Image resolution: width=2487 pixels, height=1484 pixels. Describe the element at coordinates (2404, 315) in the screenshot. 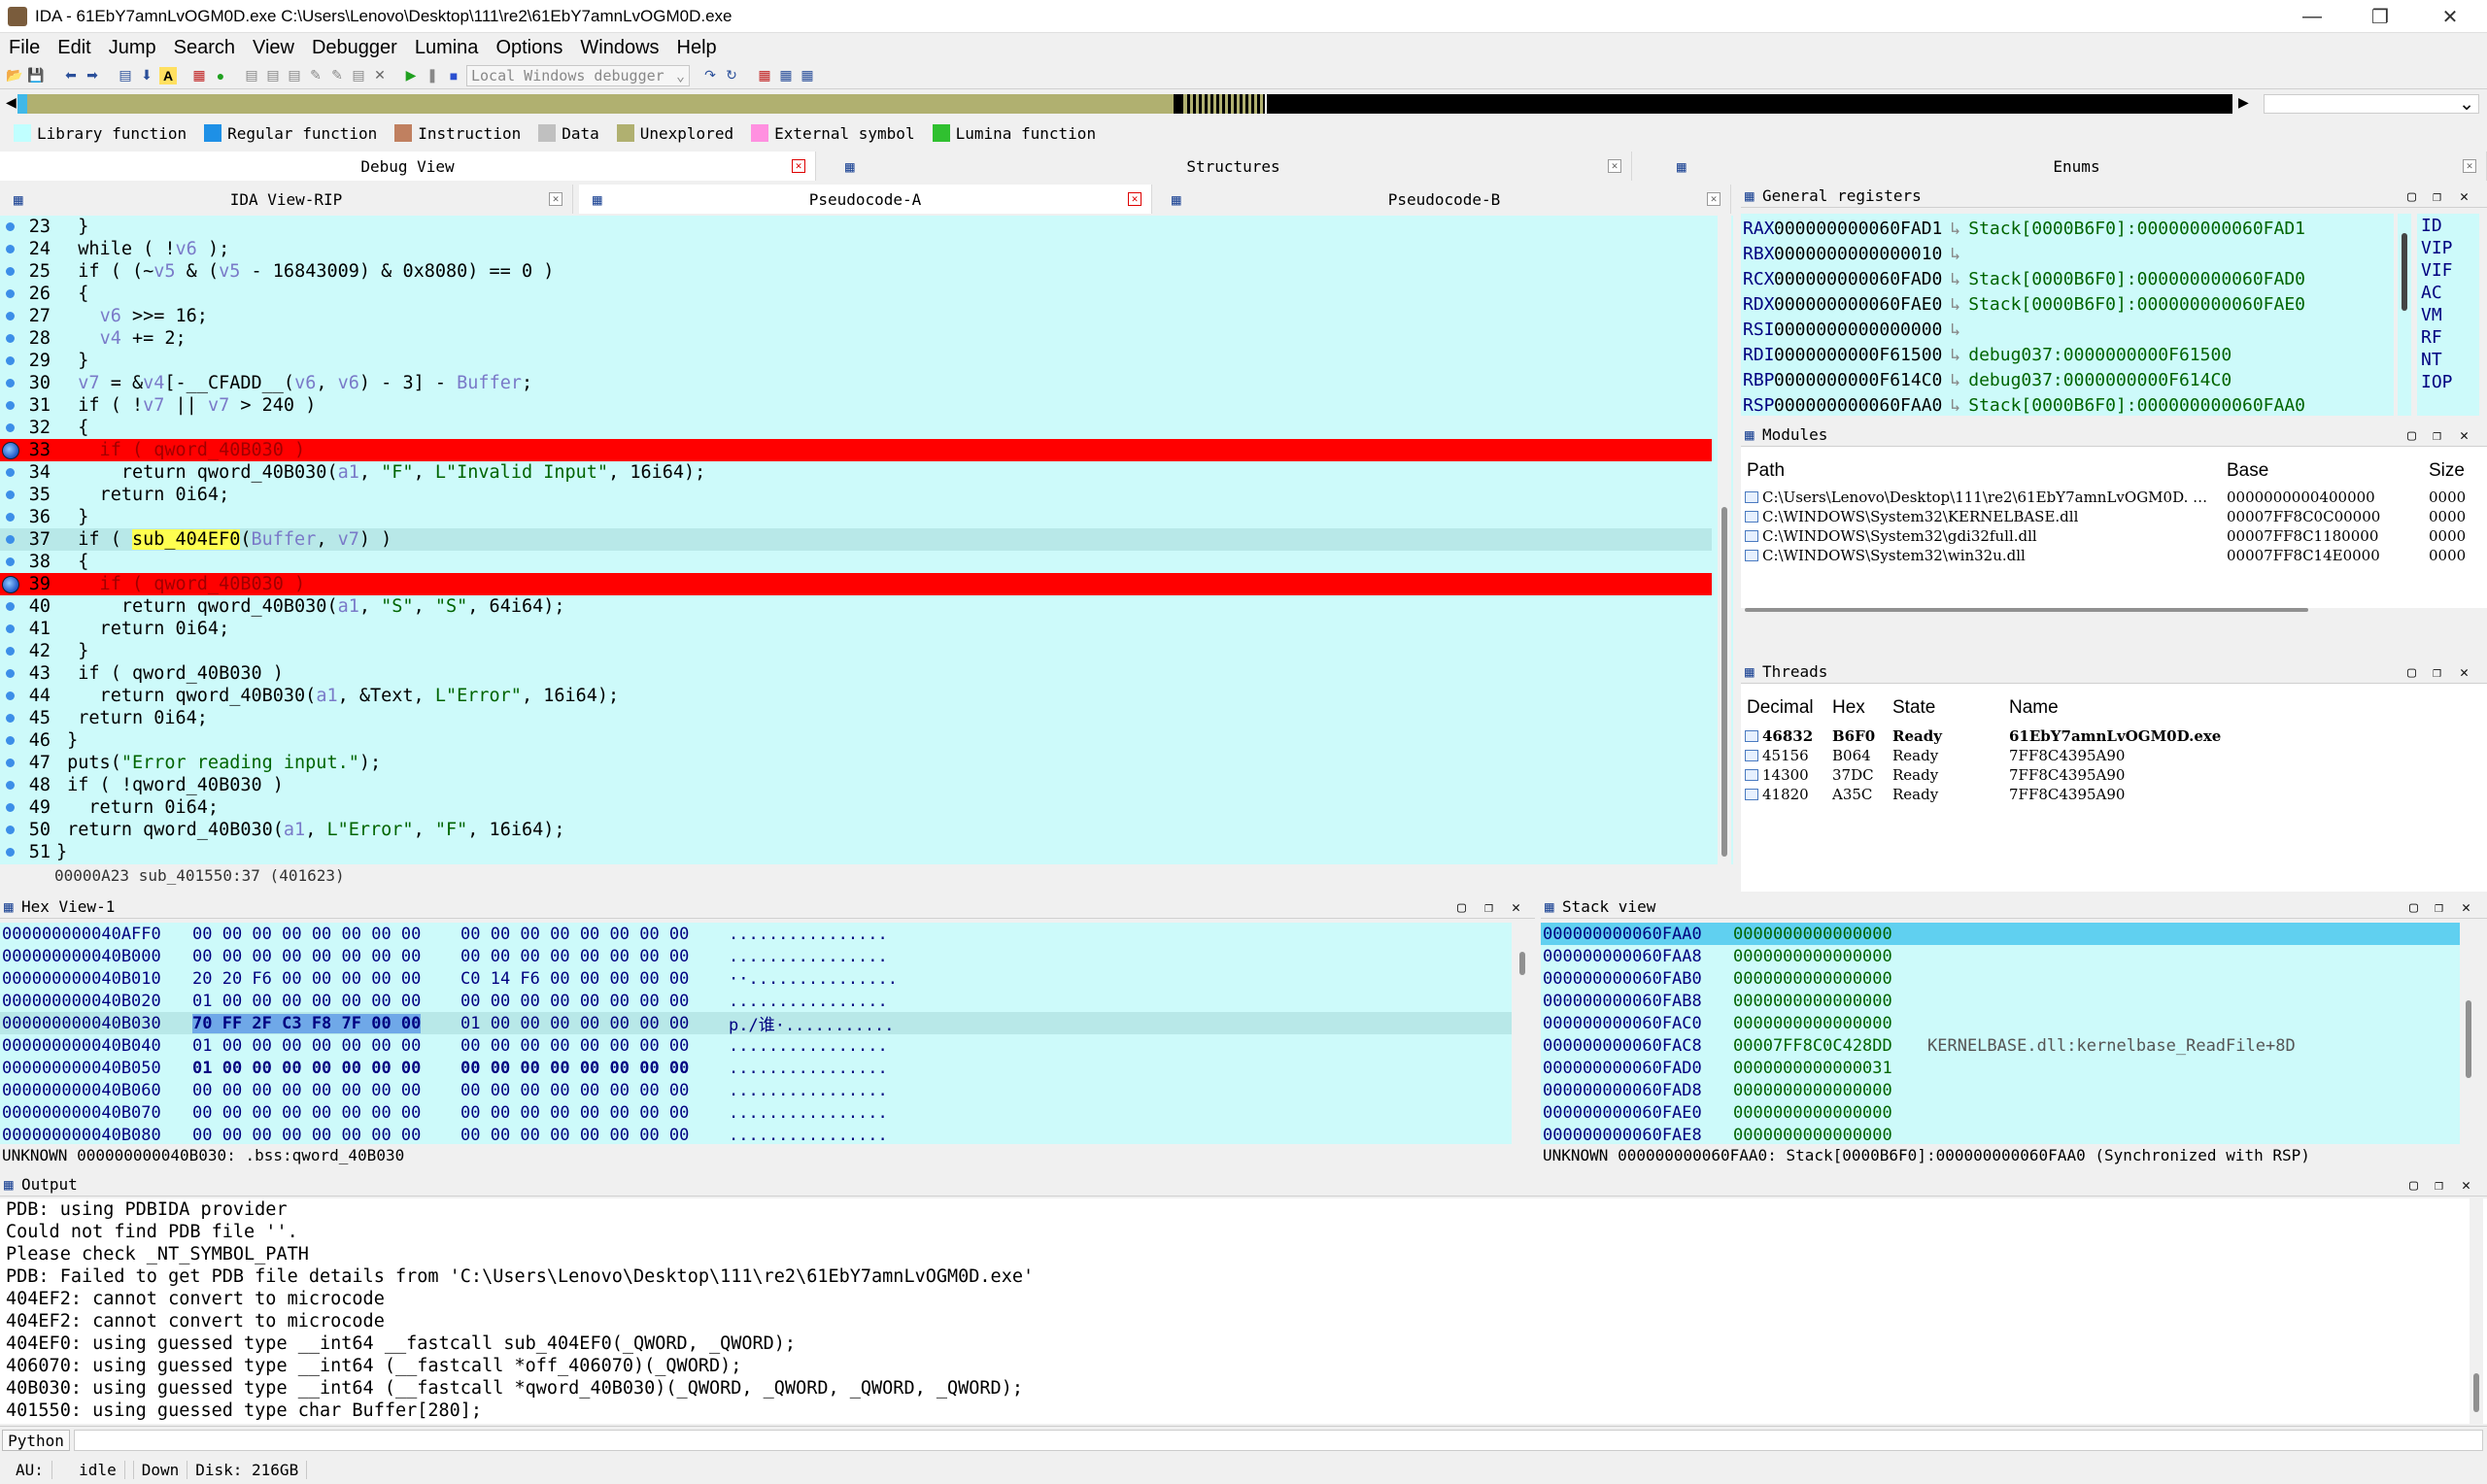

I see `registers-scrollbar` at that location.